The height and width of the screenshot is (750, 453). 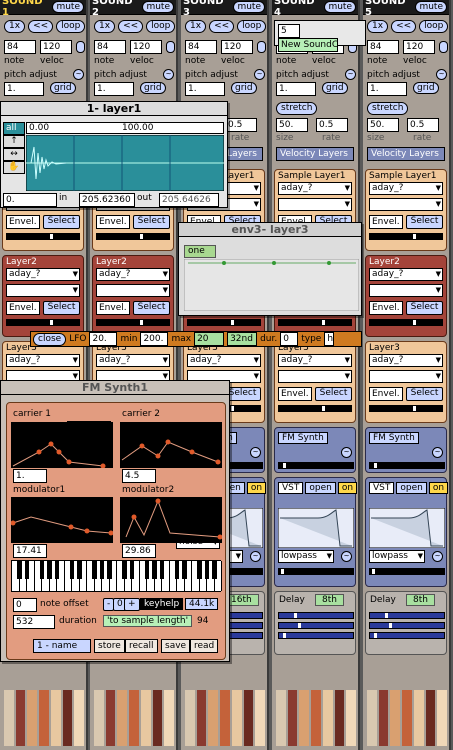 What do you see at coordinates (168, 74) in the screenshot?
I see `pitch-adjust-menu-icon: ~` at bounding box center [168, 74].